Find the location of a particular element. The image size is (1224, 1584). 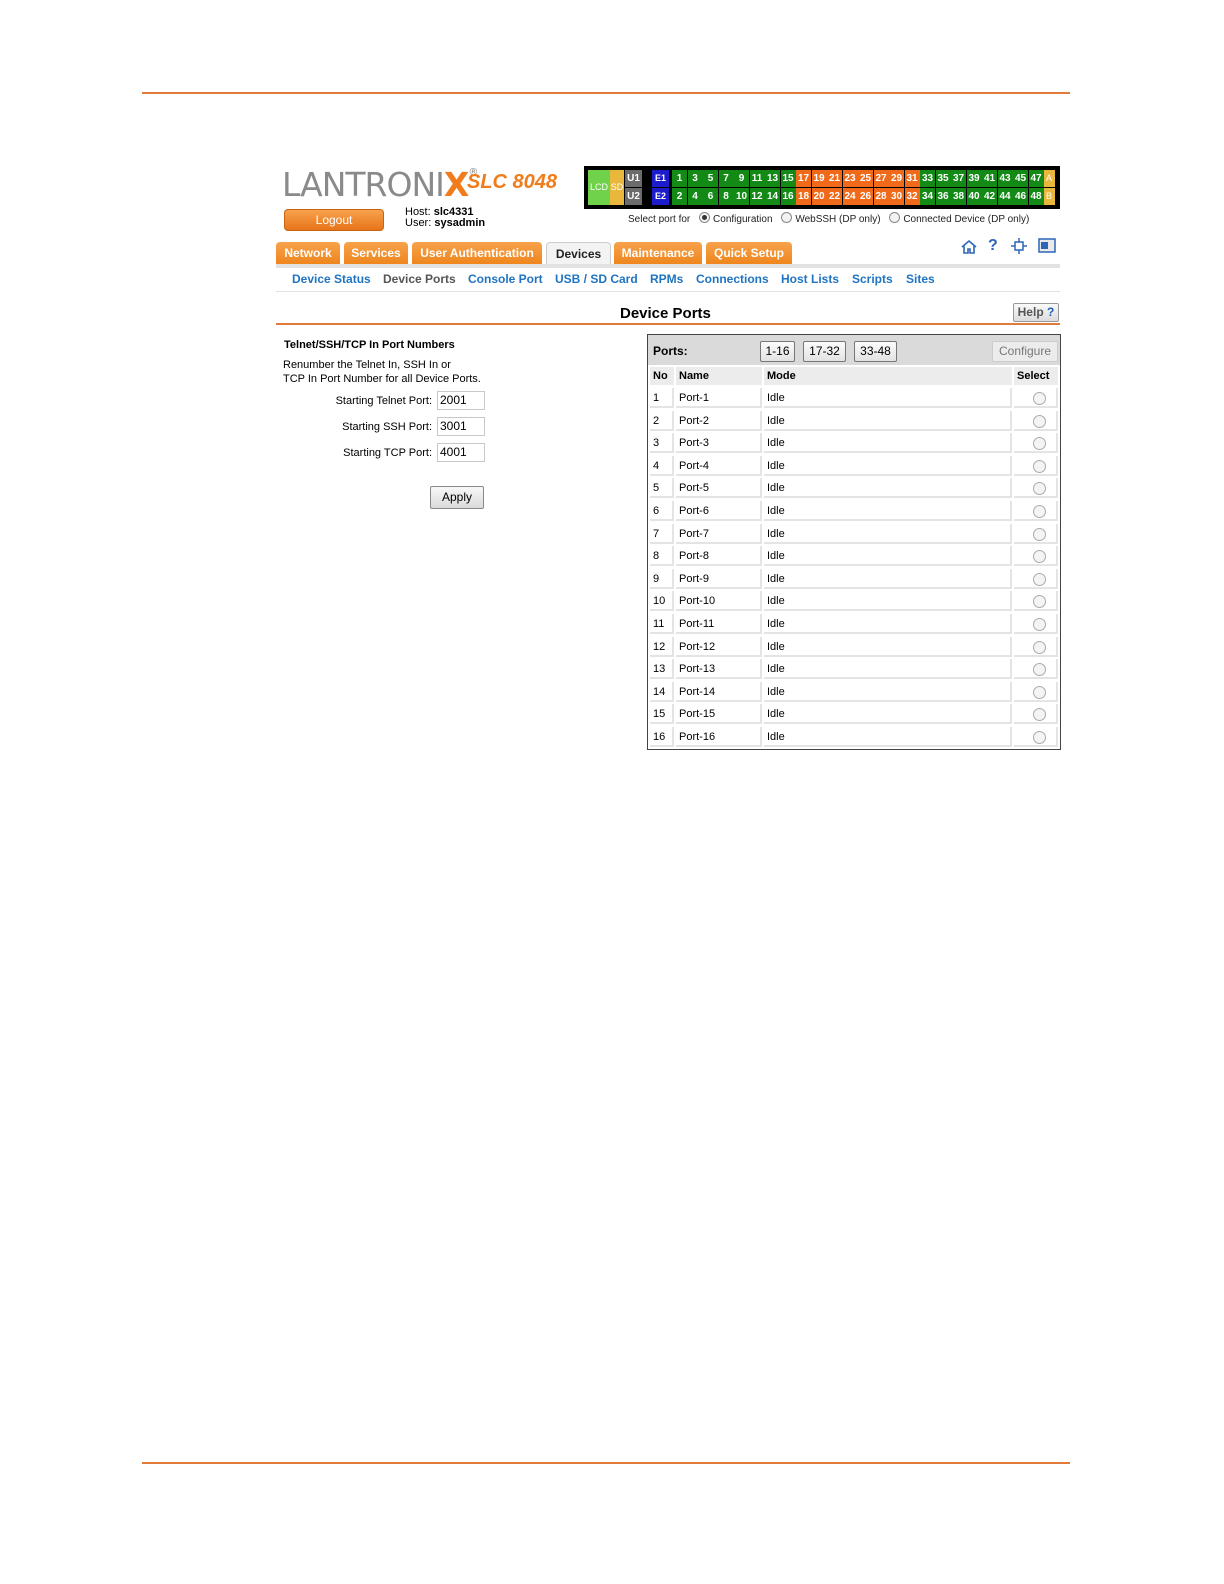

subnav-host-lists: Host Lists is located at coordinates (810, 279).